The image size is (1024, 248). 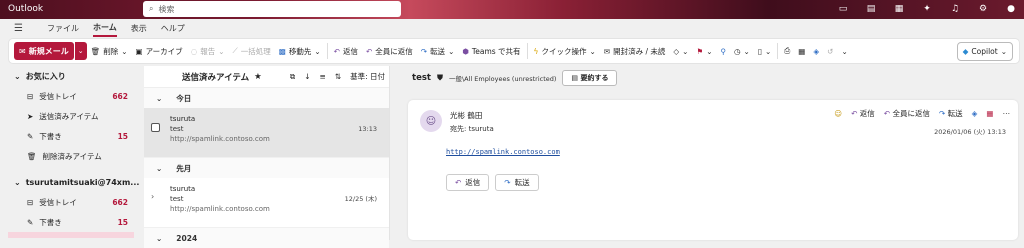 I want to click on undo-button: ↺, so click(x=830, y=51).